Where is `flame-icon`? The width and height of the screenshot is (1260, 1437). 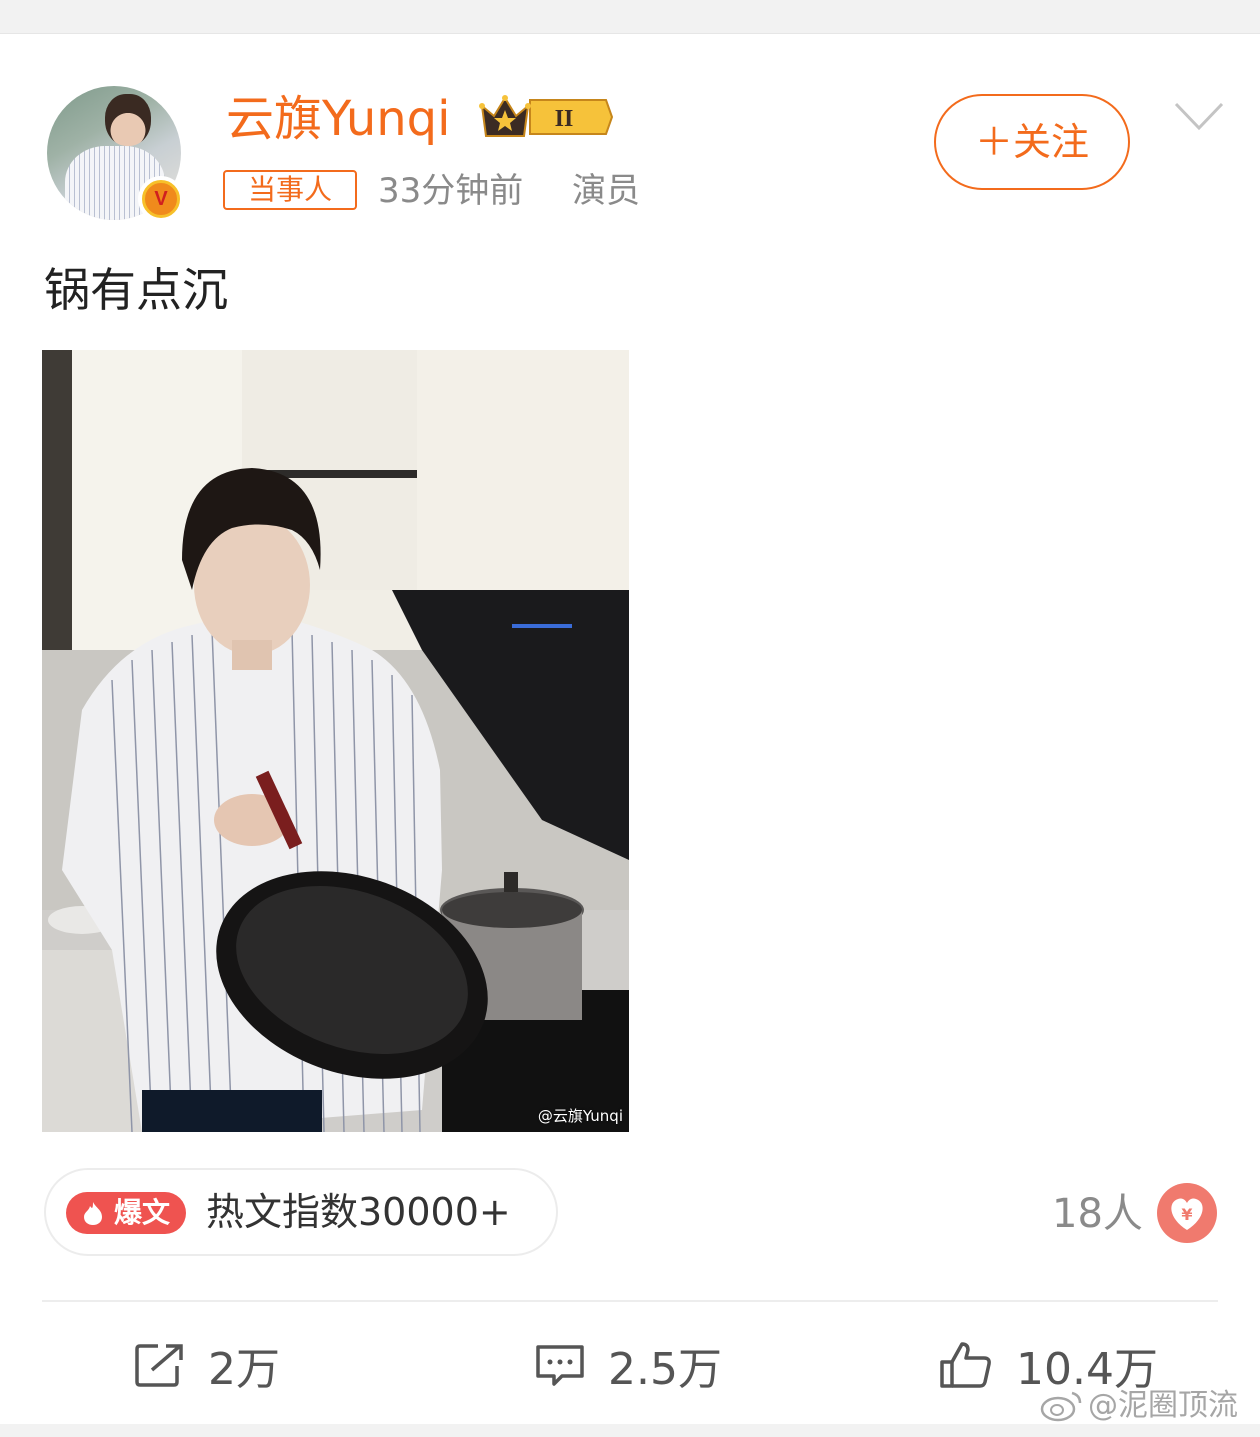 flame-icon is located at coordinates (93, 1213).